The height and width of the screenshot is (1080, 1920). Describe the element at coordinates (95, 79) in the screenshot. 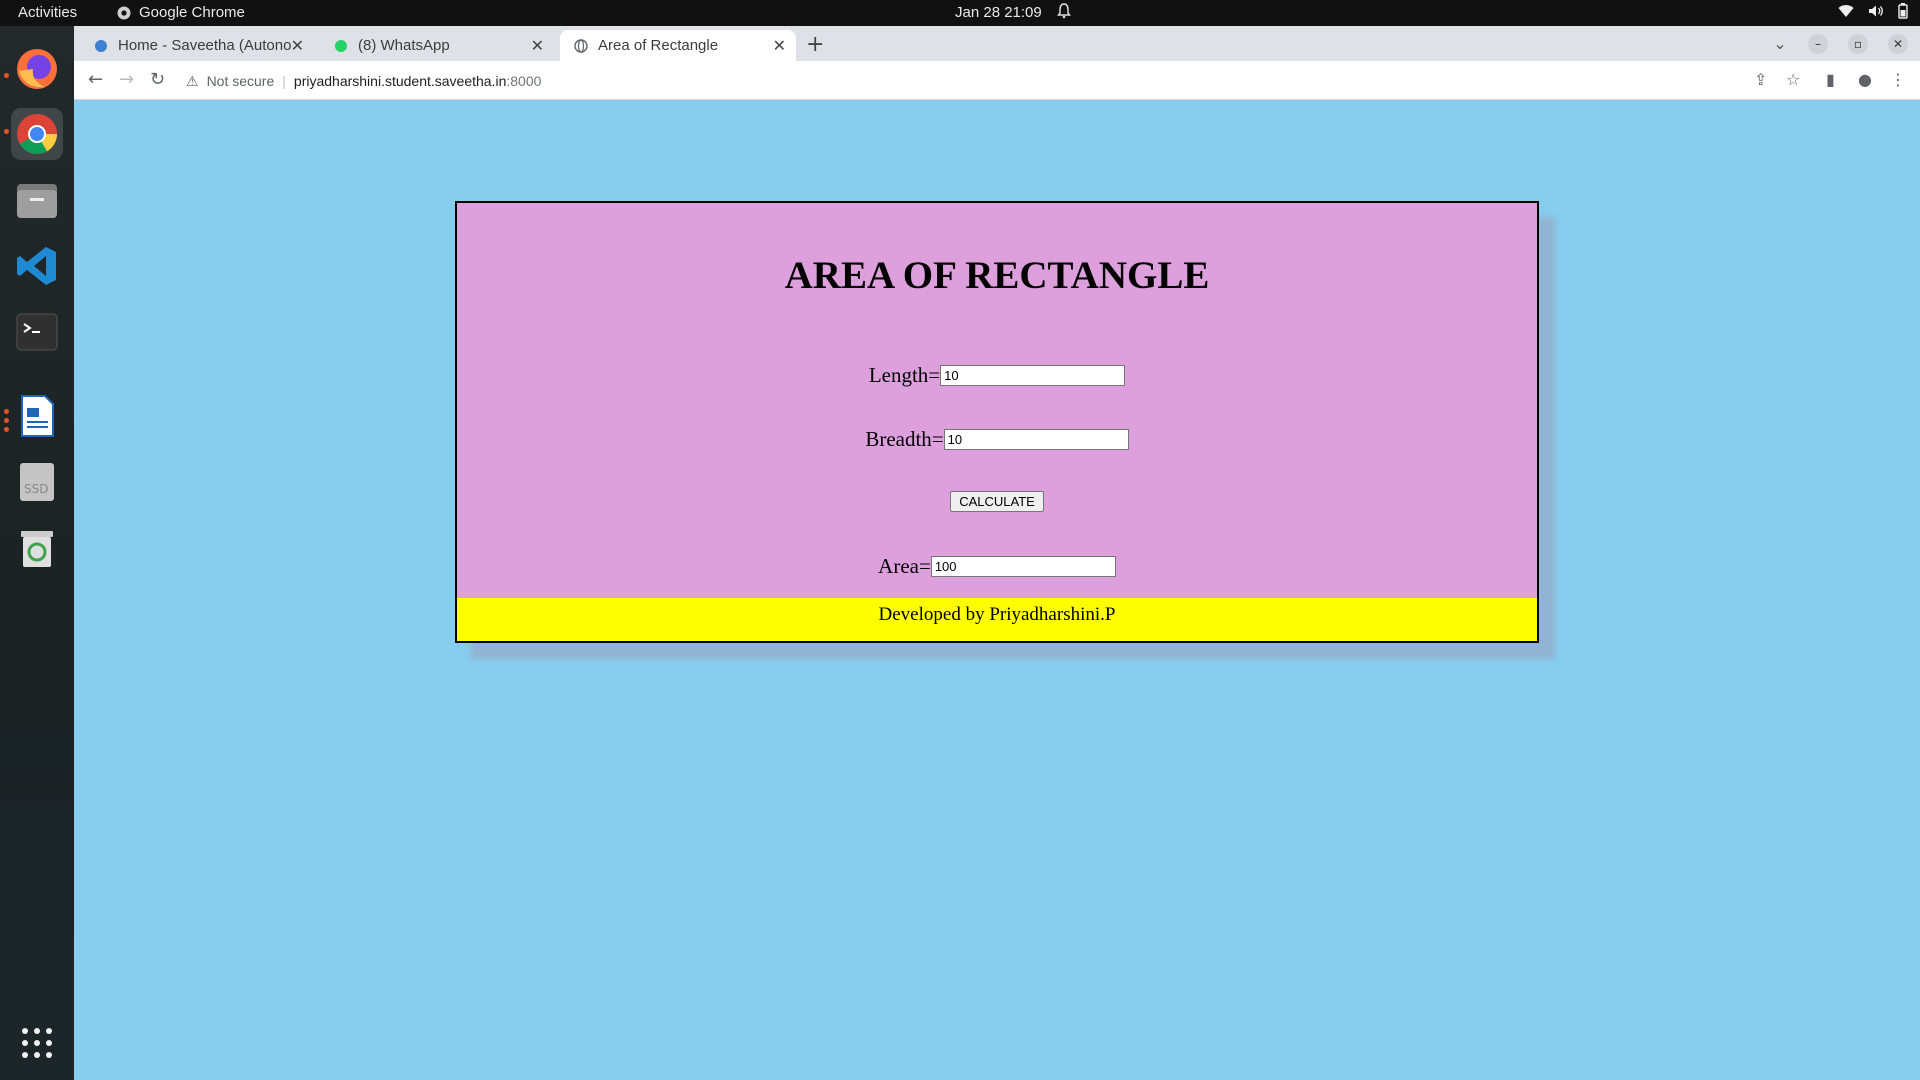

I see `back-button: ←` at that location.